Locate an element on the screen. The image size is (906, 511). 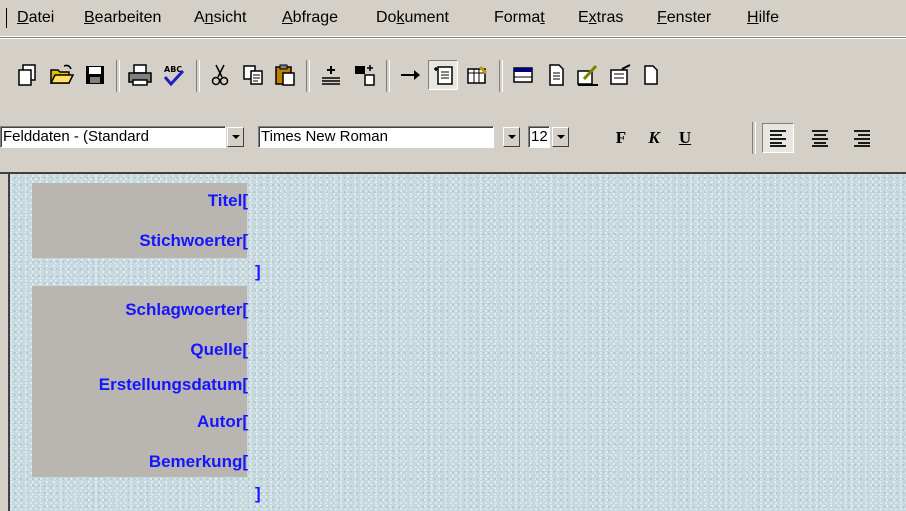
paste-button is located at coordinates (285, 75).